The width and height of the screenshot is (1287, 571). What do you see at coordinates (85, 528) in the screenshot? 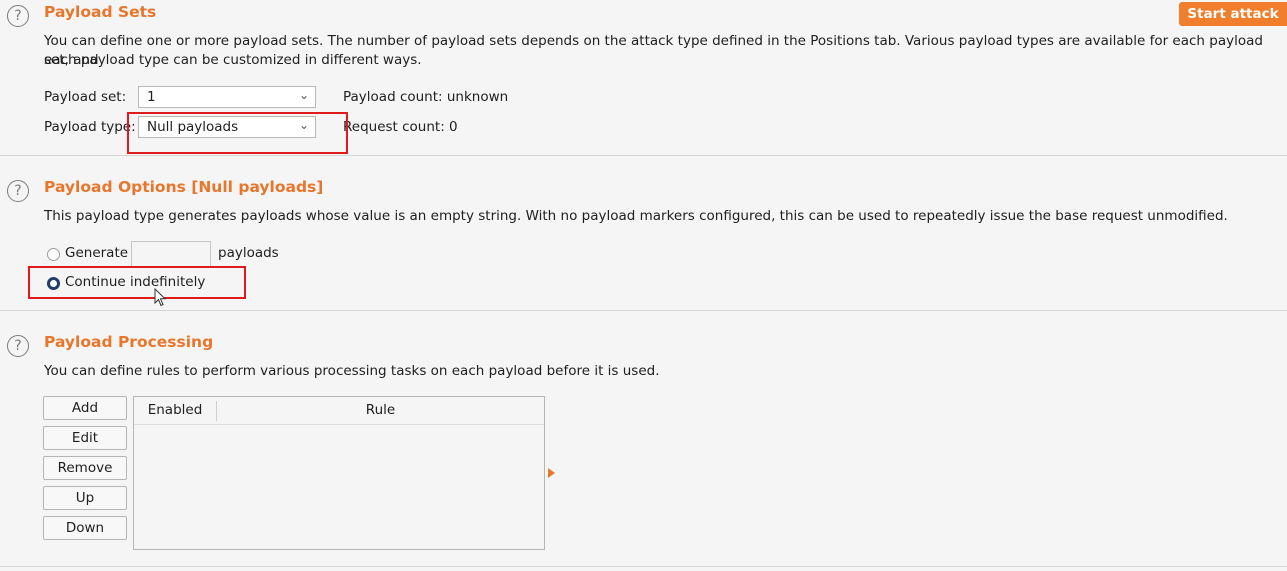
I see `down-button: Down` at bounding box center [85, 528].